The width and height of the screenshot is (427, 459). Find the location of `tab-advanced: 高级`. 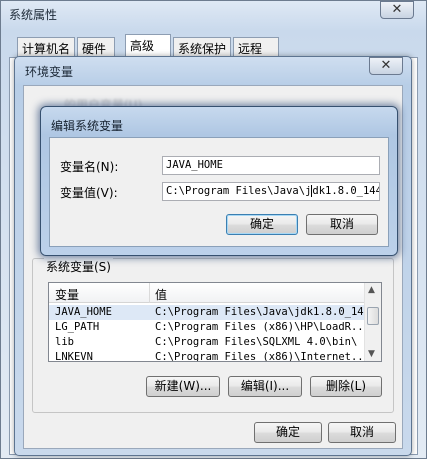

tab-advanced: 高级 is located at coordinates (148, 45).